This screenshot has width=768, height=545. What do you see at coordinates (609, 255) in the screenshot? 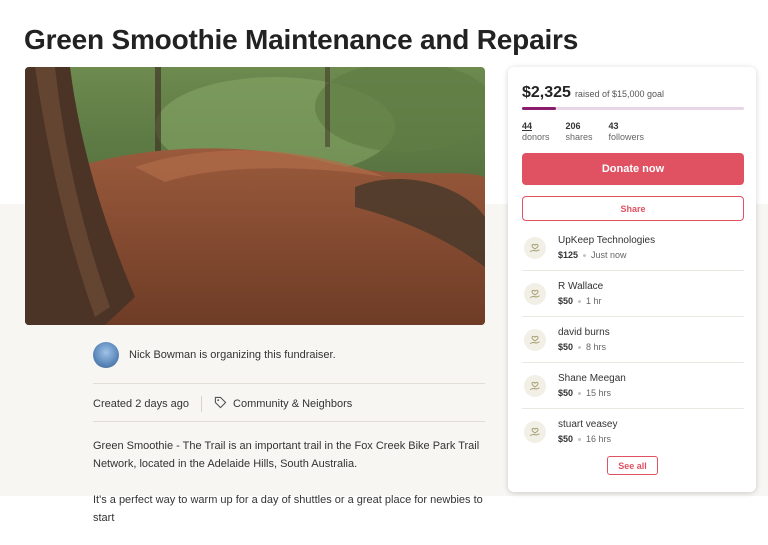
I see `donation-time: Just now` at bounding box center [609, 255].